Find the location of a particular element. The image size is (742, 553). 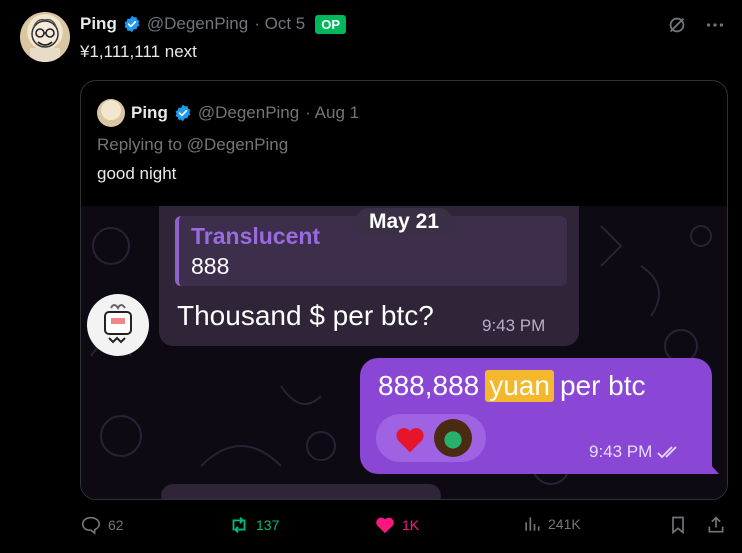

author-avatar is located at coordinates (45, 37).